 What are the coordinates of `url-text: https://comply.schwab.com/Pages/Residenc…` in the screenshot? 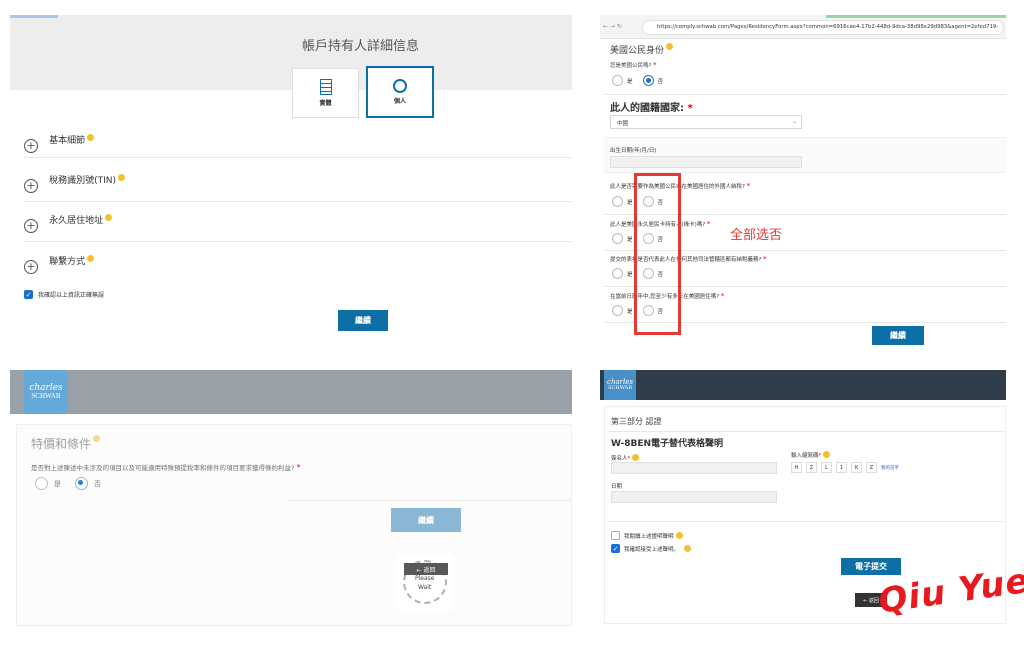 It's located at (828, 27).